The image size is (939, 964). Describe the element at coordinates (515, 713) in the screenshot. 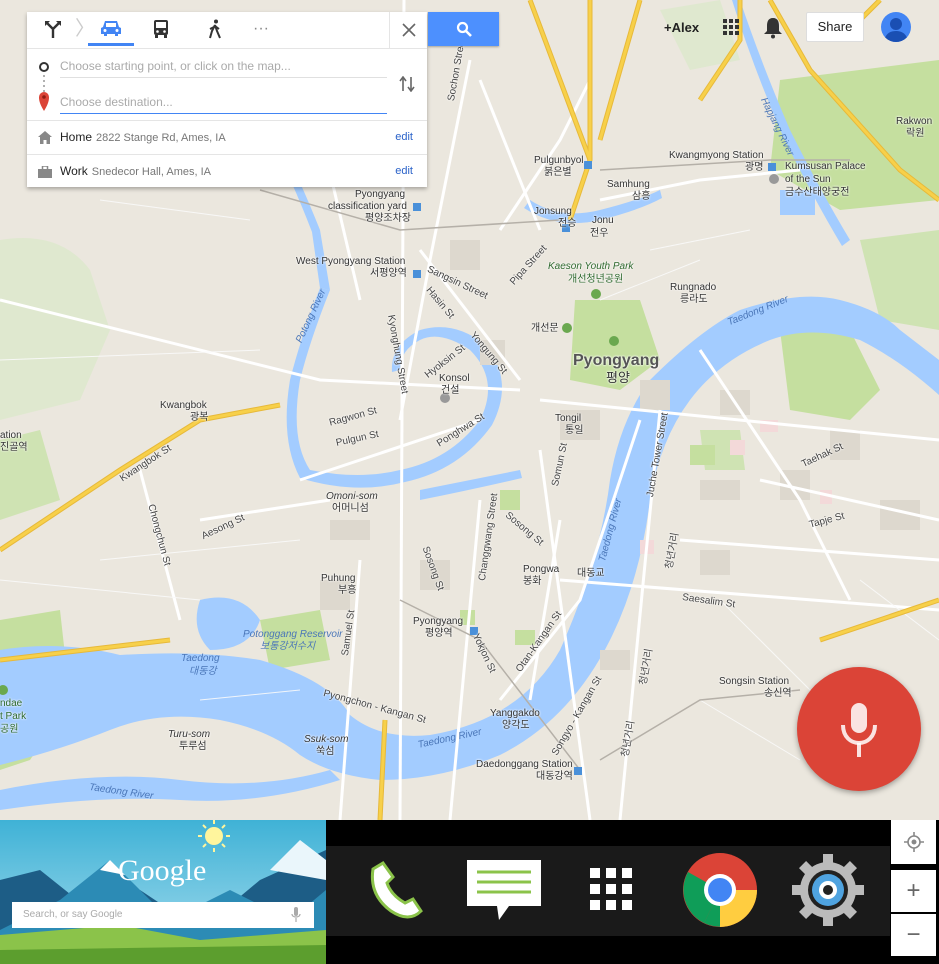

I see `map-label: Yanggakdo` at that location.